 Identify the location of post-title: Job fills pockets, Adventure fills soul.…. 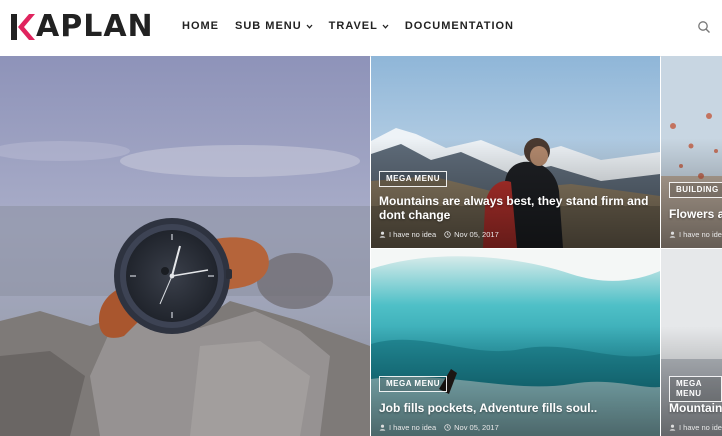
(519, 408).